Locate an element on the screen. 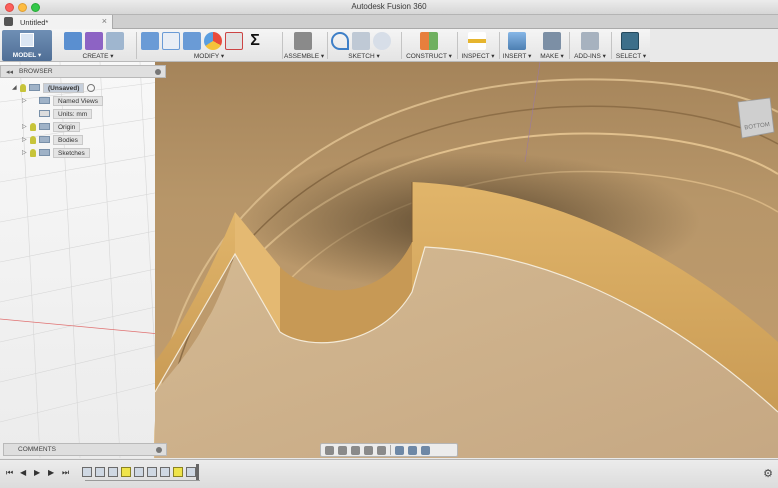 This screenshot has width=778, height=488. appearance-icon is located at coordinates (213, 41).